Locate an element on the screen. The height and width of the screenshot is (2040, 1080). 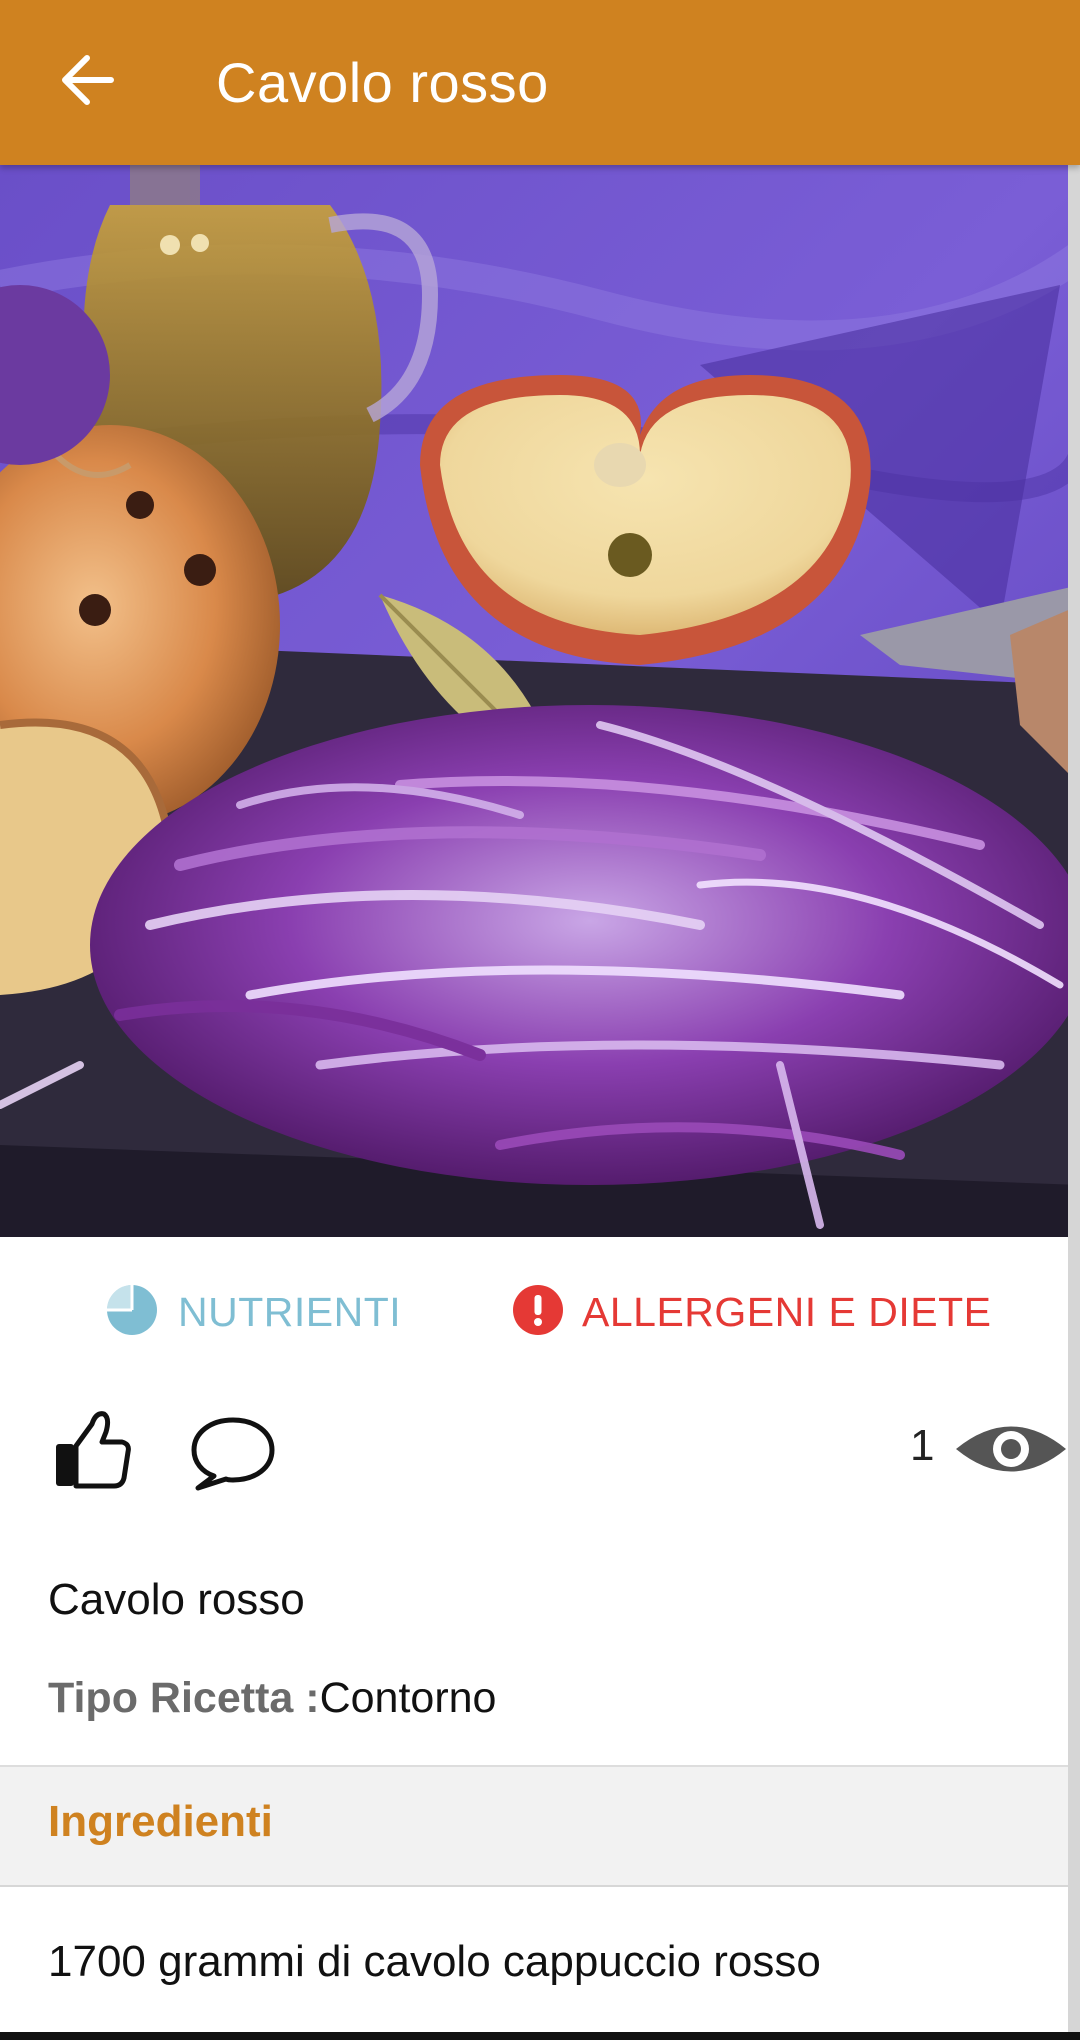
eye-icon is located at coordinates (1011, 1449).